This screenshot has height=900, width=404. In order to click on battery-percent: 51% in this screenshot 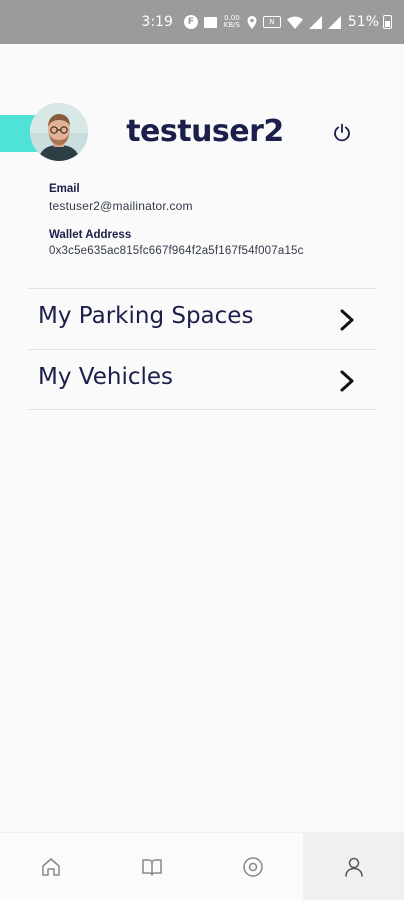, I will do `click(363, 22)`.